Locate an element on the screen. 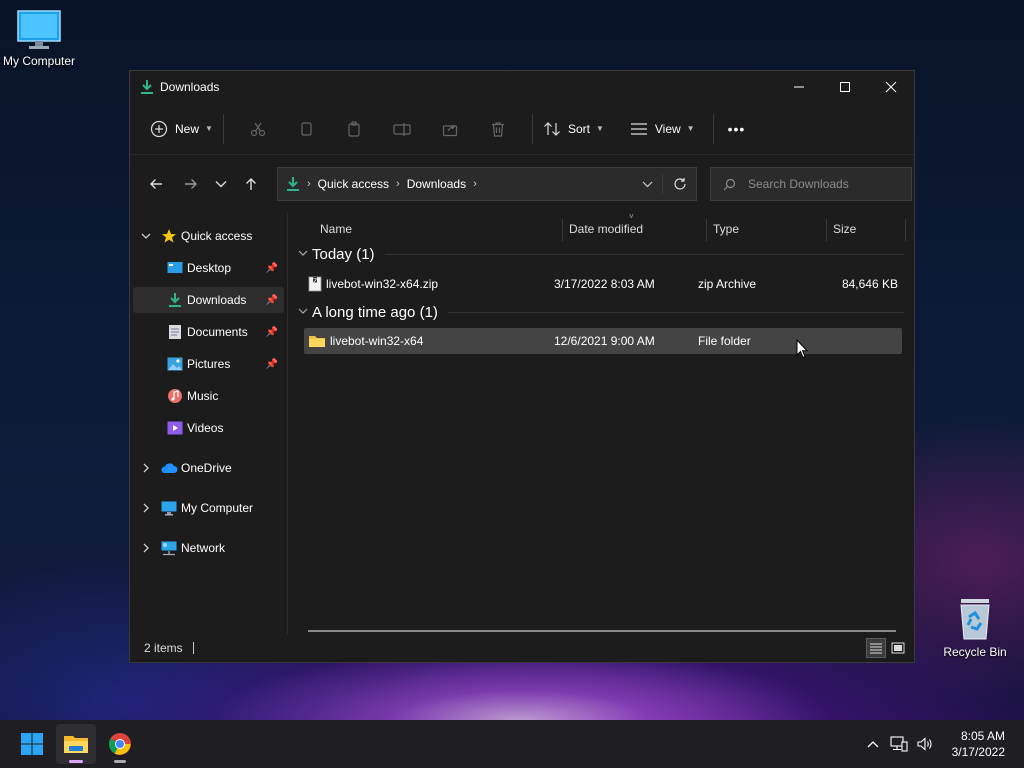 The height and width of the screenshot is (768, 1024). pictures-icon is located at coordinates (175, 364).